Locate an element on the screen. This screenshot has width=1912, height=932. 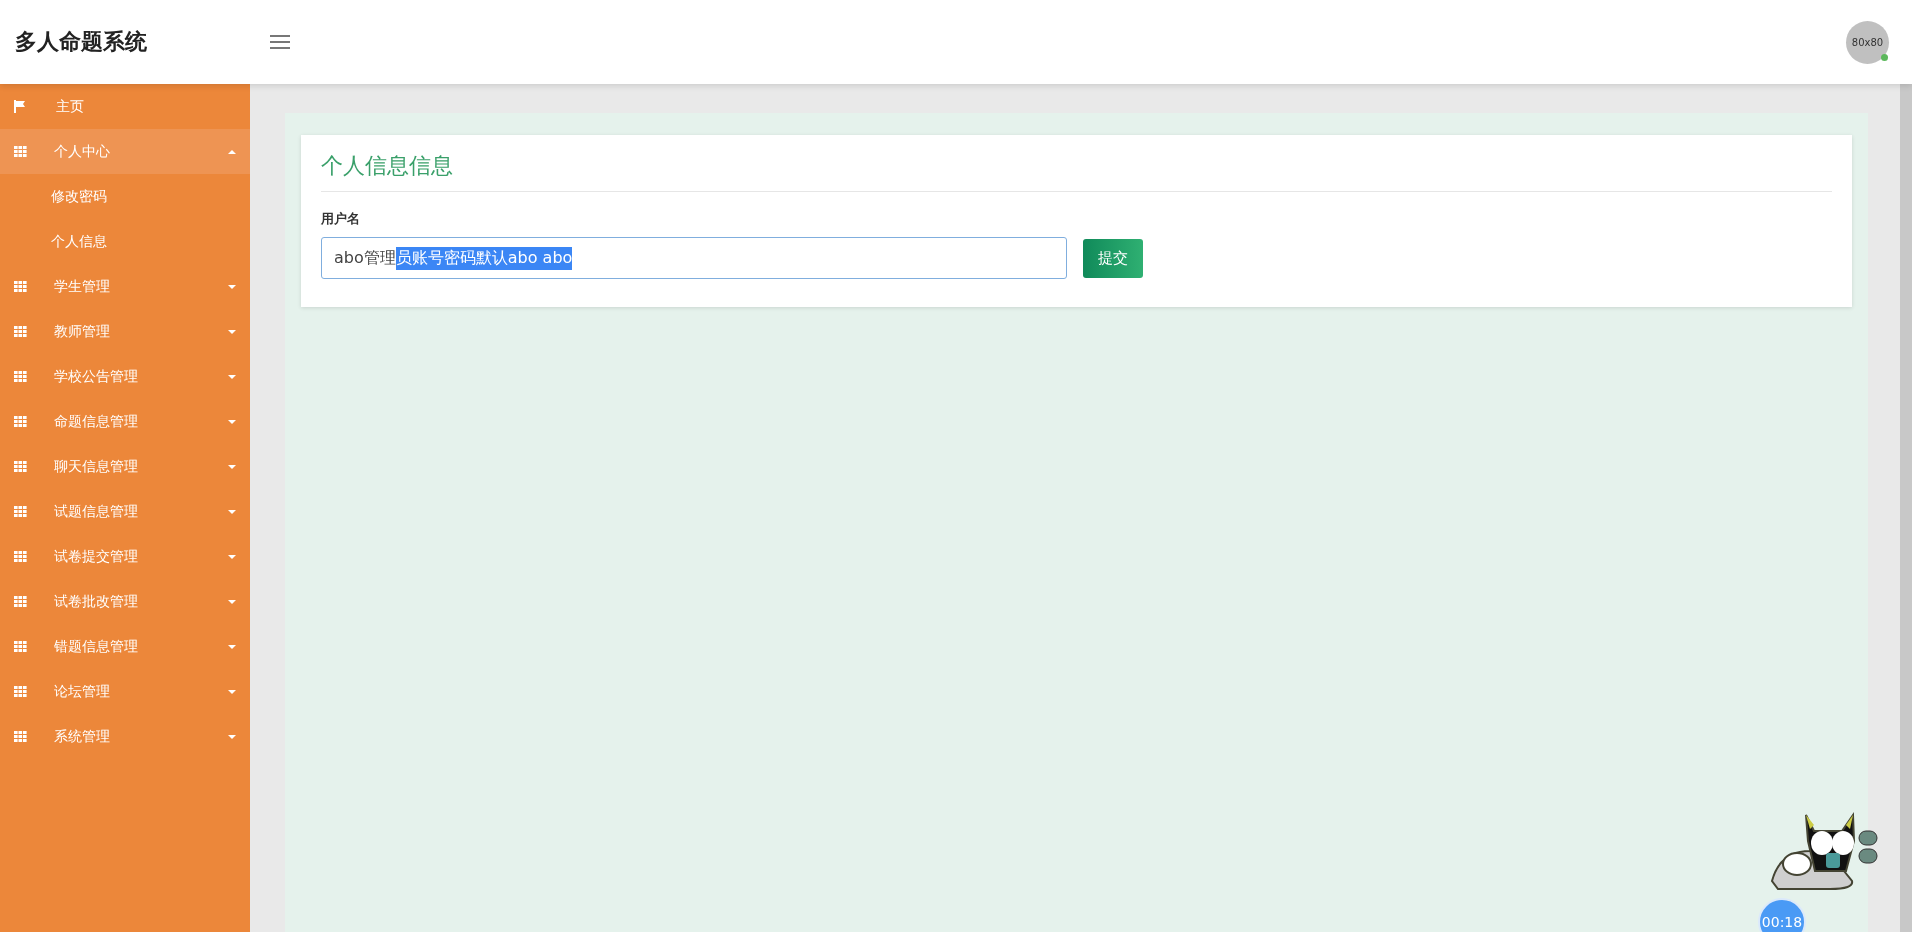
avatar: 80x80 is located at coordinates (1867, 42).